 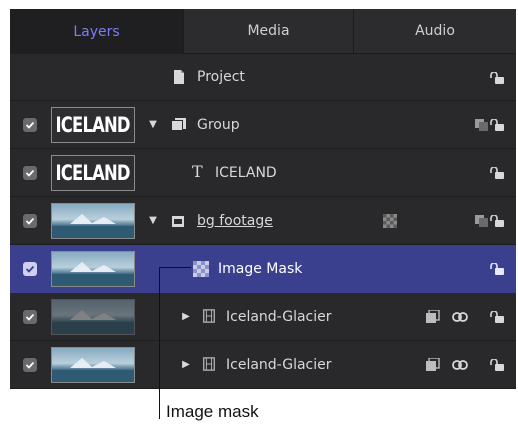 I want to click on layer-row-image-mask: Image Mask, so click(x=263, y=269).